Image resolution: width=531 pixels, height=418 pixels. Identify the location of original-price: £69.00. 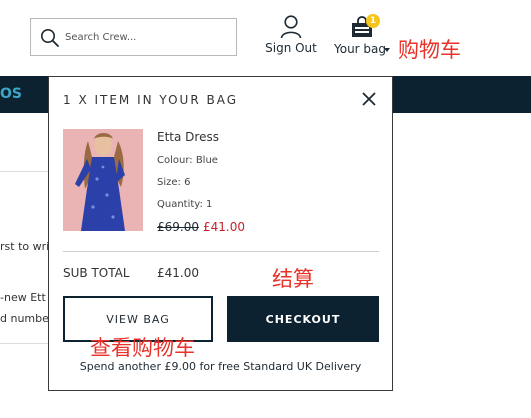
(178, 227).